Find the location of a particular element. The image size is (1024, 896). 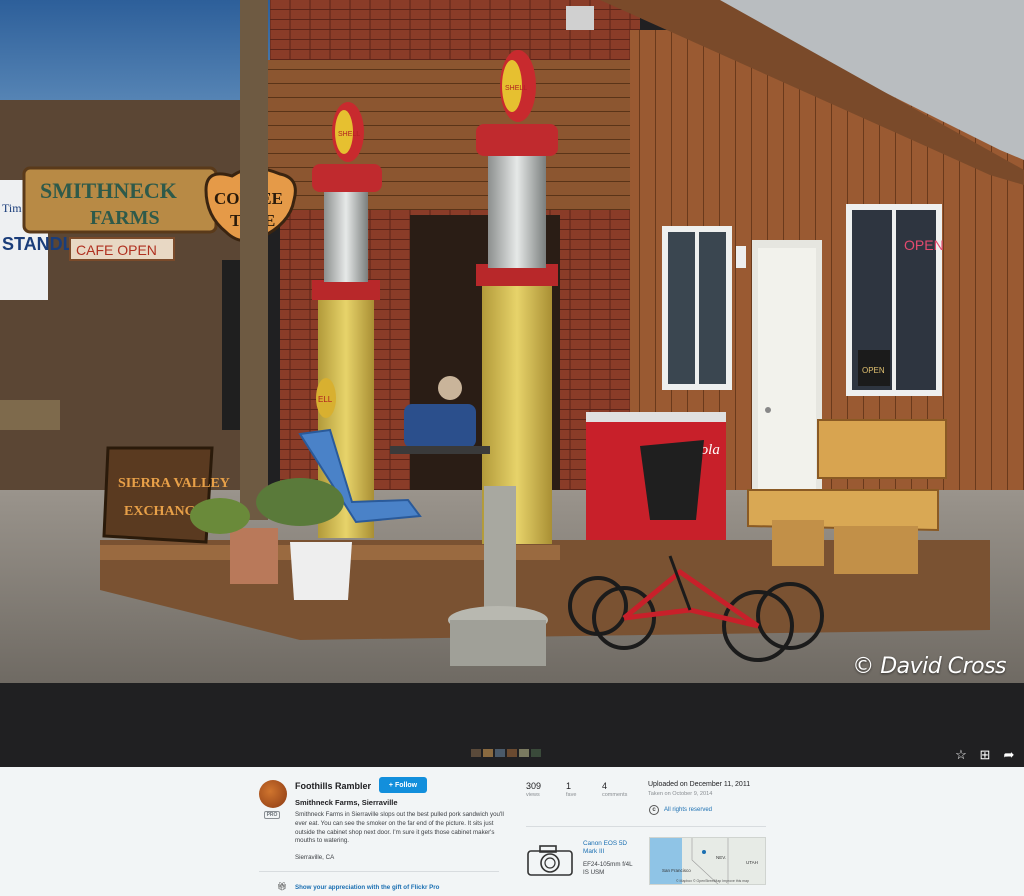

photo-title: Smithneck Farms, Sierraville is located at coordinates (346, 802).